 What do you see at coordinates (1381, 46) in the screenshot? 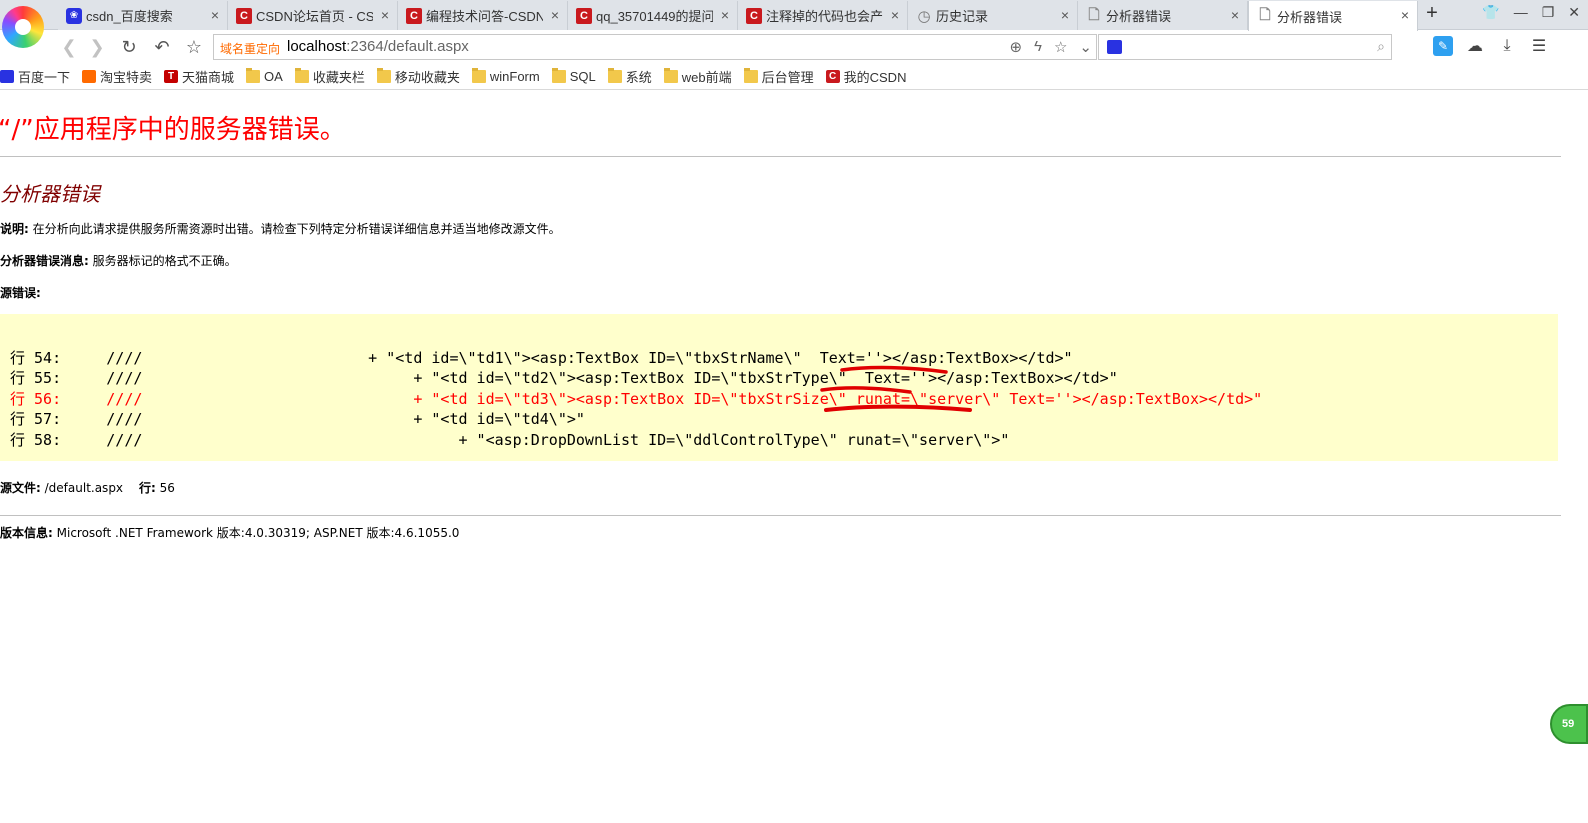
I see `search-icon: ⌕` at bounding box center [1381, 46].